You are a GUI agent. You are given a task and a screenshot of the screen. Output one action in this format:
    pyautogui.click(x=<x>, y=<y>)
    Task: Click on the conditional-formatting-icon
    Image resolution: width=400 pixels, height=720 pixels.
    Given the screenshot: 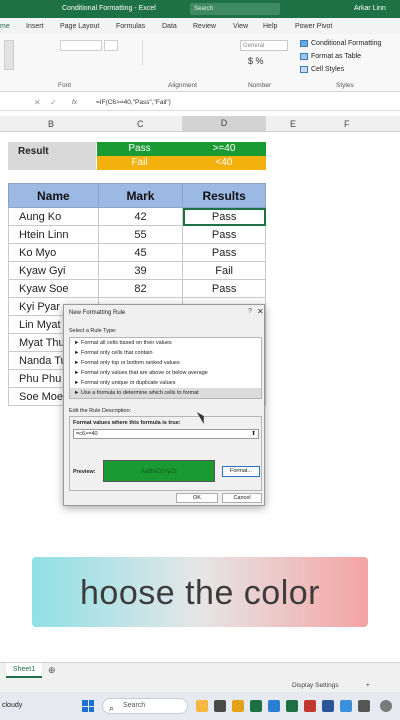 What is the action you would take?
    pyautogui.click(x=304, y=43)
    